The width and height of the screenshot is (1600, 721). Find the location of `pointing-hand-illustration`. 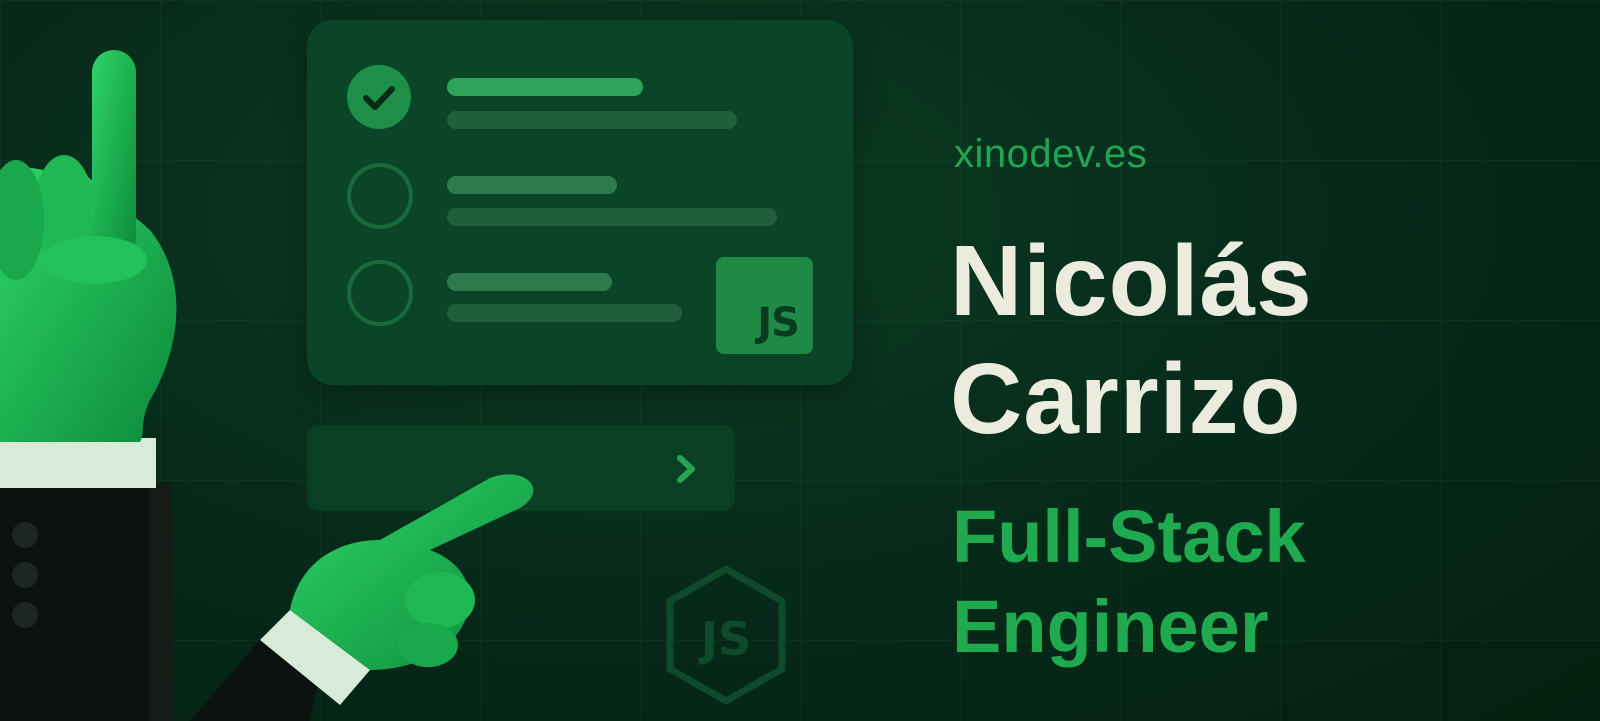

pointing-hand-illustration is located at coordinates (362, 597).